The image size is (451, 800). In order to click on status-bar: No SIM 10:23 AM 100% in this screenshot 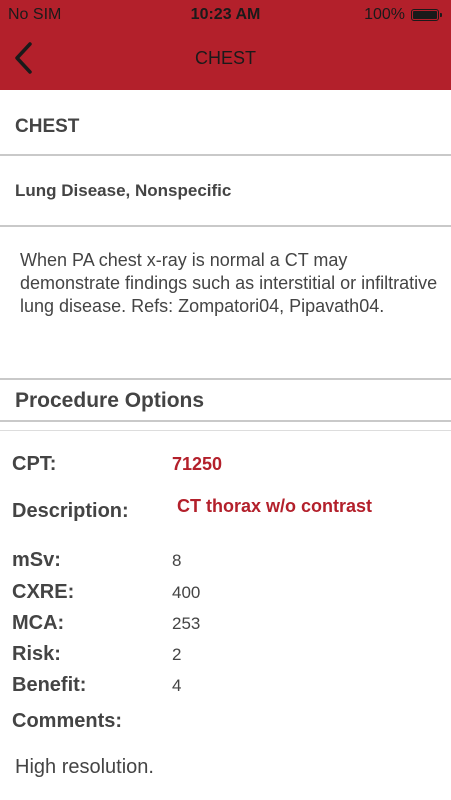, I will do `click(225, 15)`.